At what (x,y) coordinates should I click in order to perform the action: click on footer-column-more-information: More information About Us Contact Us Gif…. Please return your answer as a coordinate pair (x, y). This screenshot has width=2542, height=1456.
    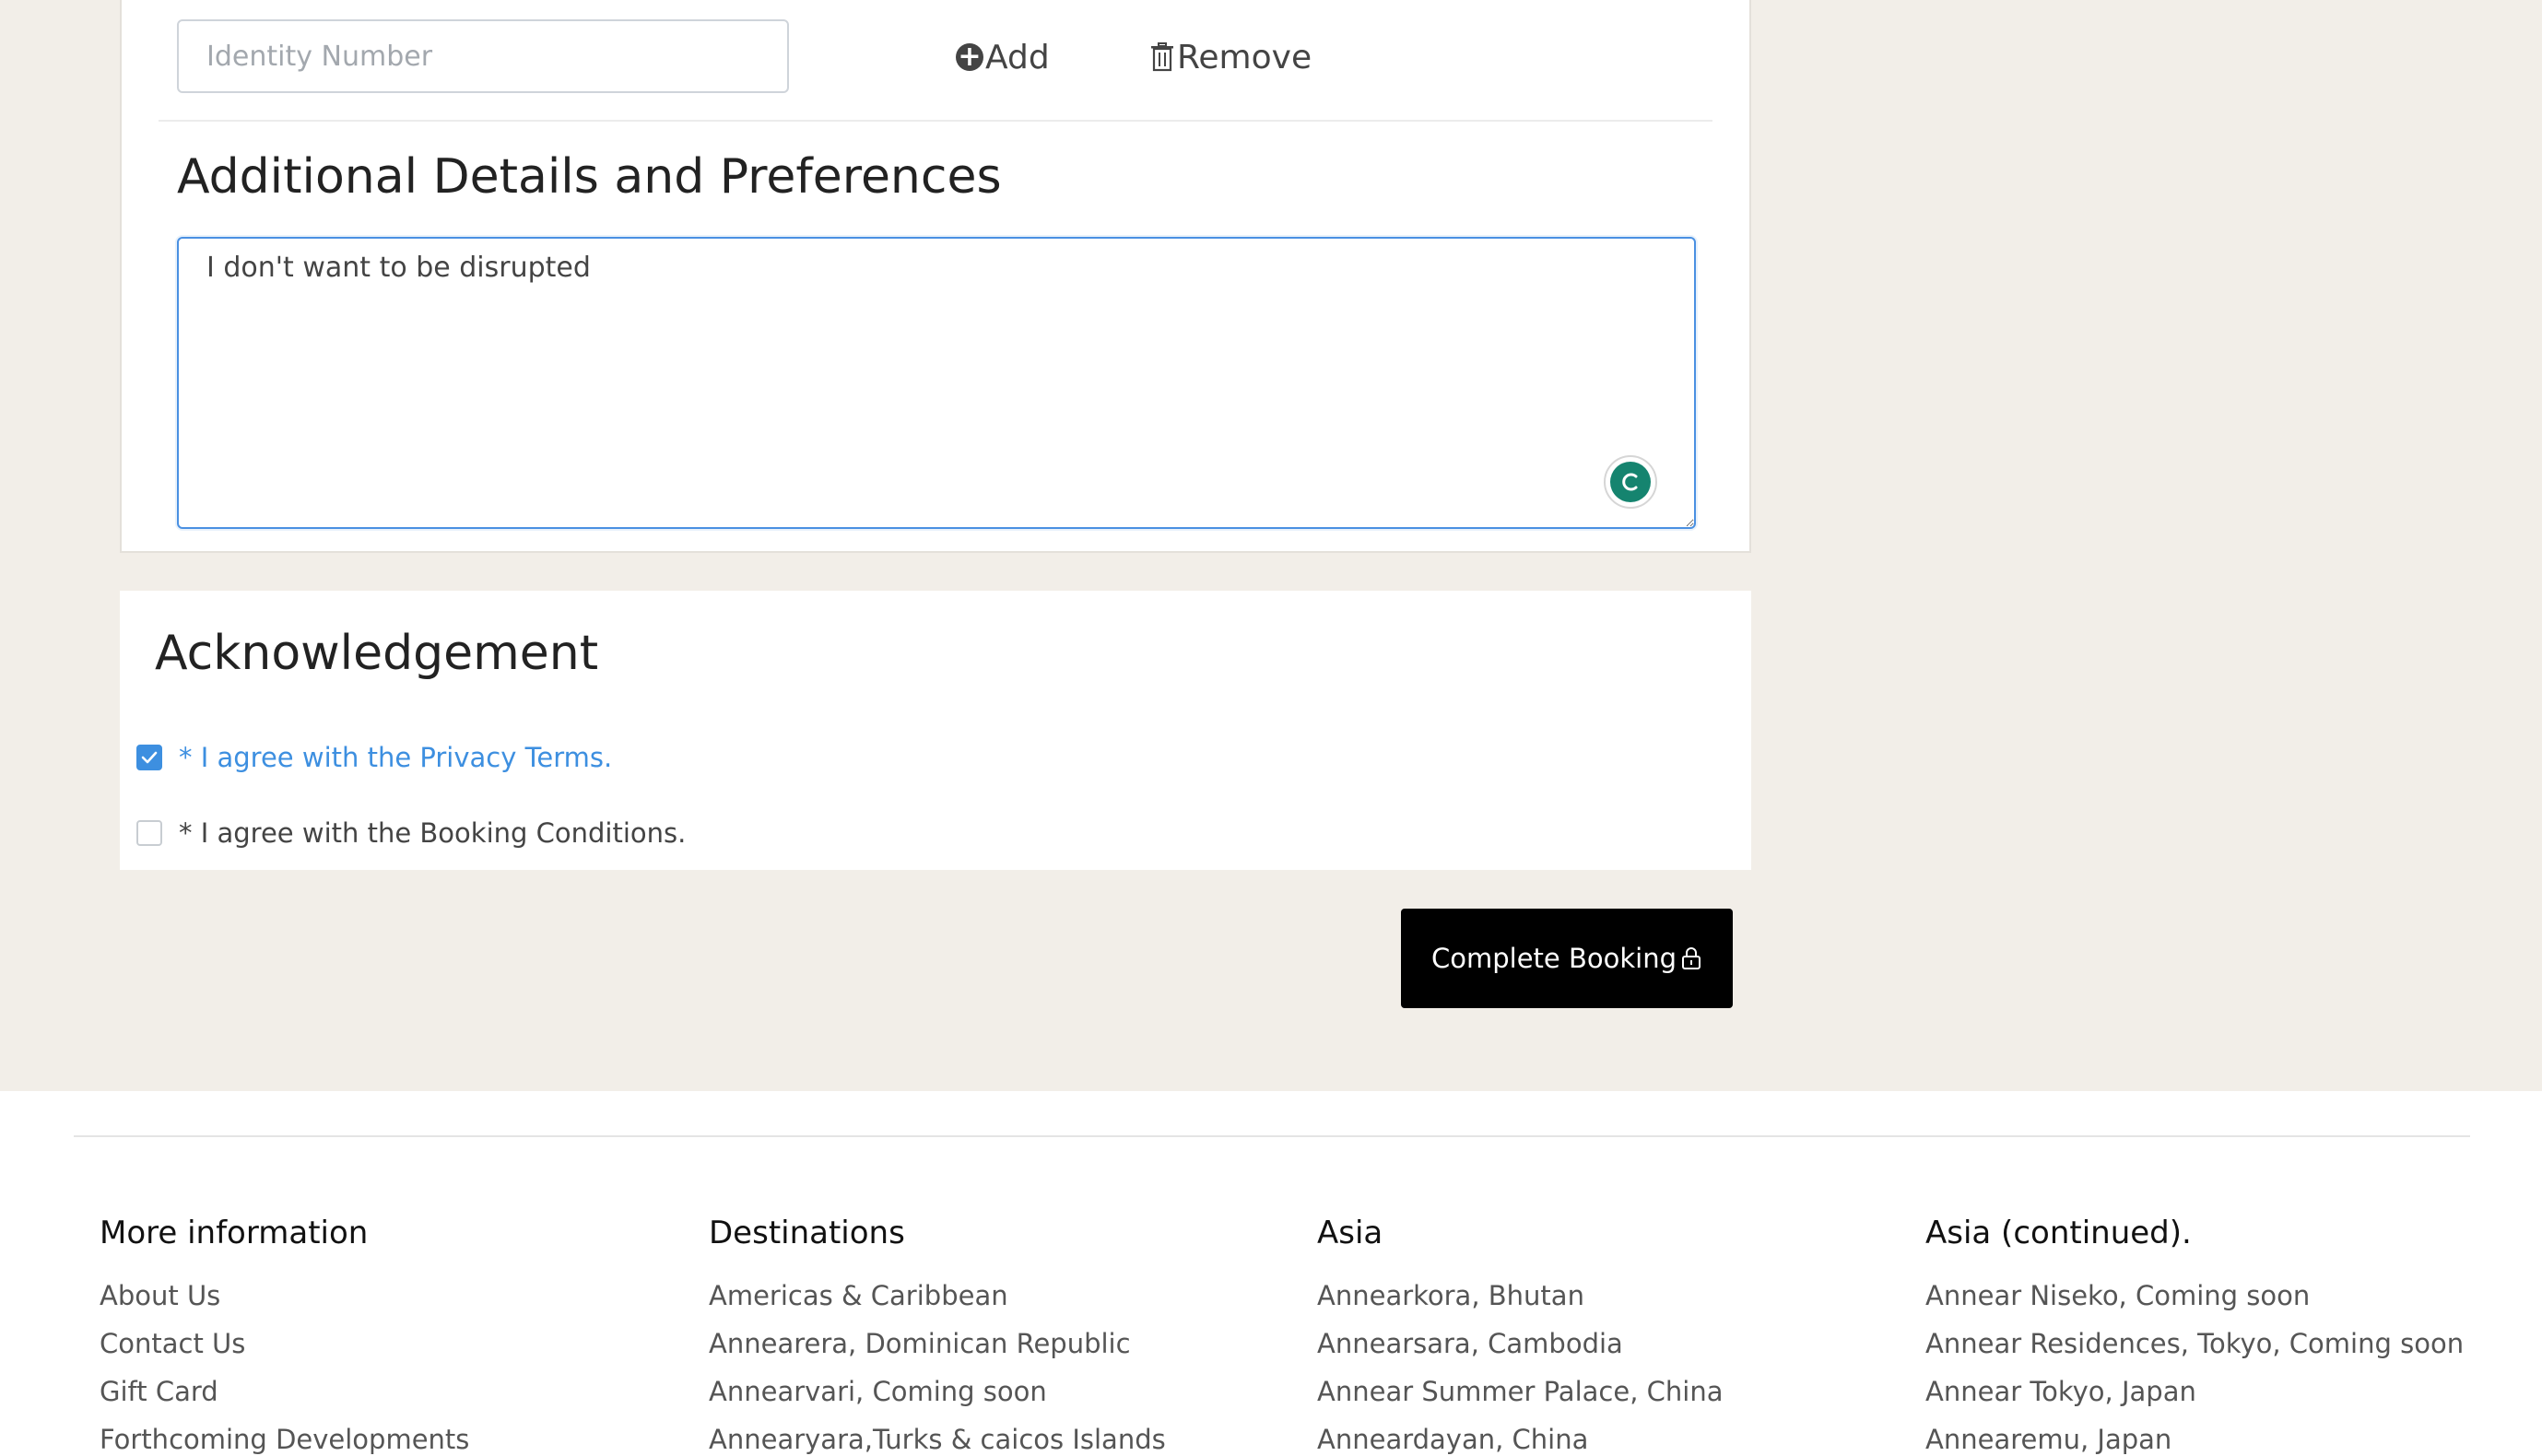
    Looking at the image, I should click on (284, 1335).